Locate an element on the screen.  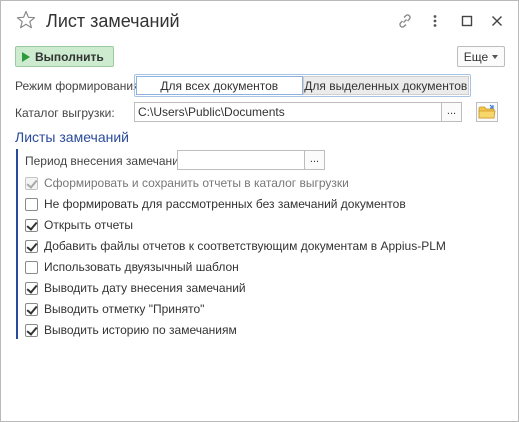
mode-option-selected: Для выделенных документов is located at coordinates (385, 85).